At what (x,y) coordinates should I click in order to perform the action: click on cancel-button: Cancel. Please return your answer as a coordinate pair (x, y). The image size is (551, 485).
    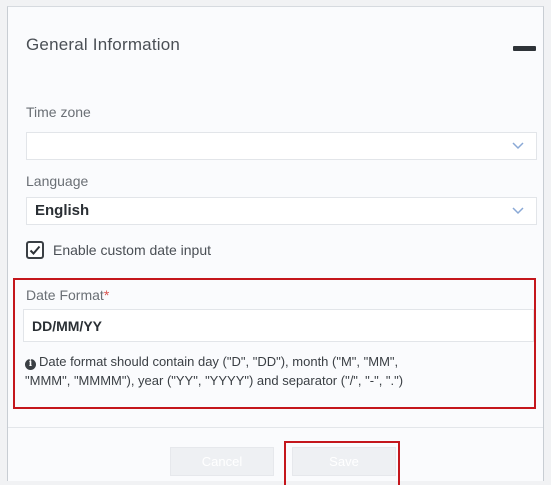
    Looking at the image, I should click on (222, 461).